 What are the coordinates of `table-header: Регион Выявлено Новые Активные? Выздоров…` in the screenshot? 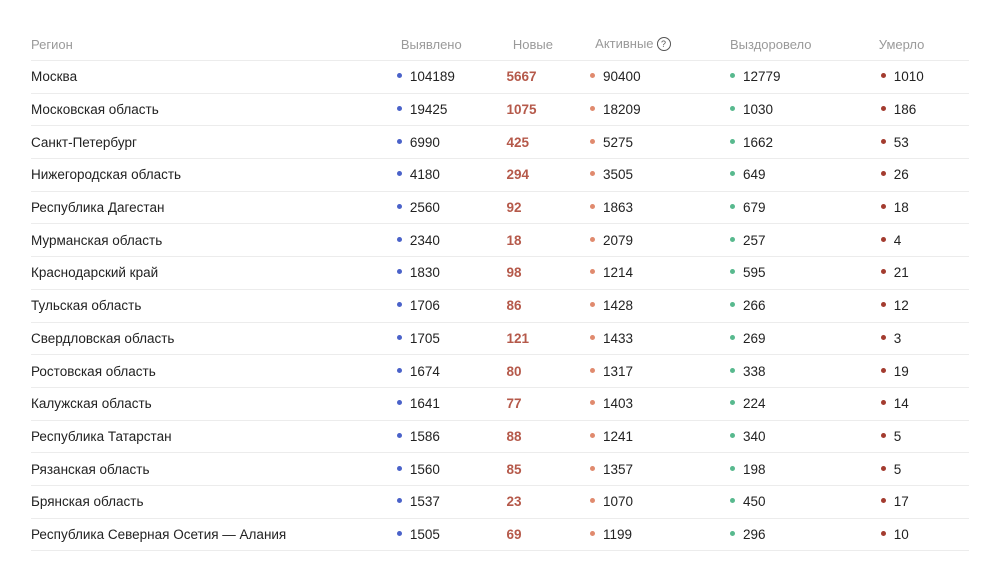 It's located at (500, 44).